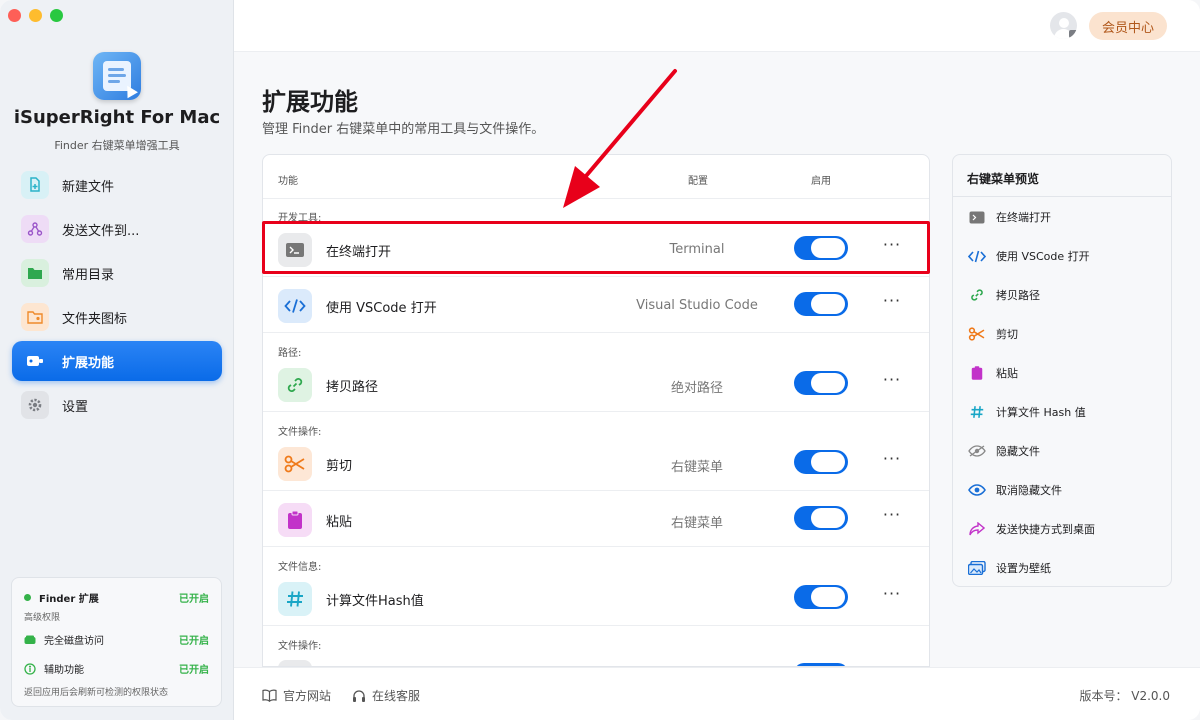 The width and height of the screenshot is (1200, 720). I want to click on column-header-config: 配置, so click(698, 181).